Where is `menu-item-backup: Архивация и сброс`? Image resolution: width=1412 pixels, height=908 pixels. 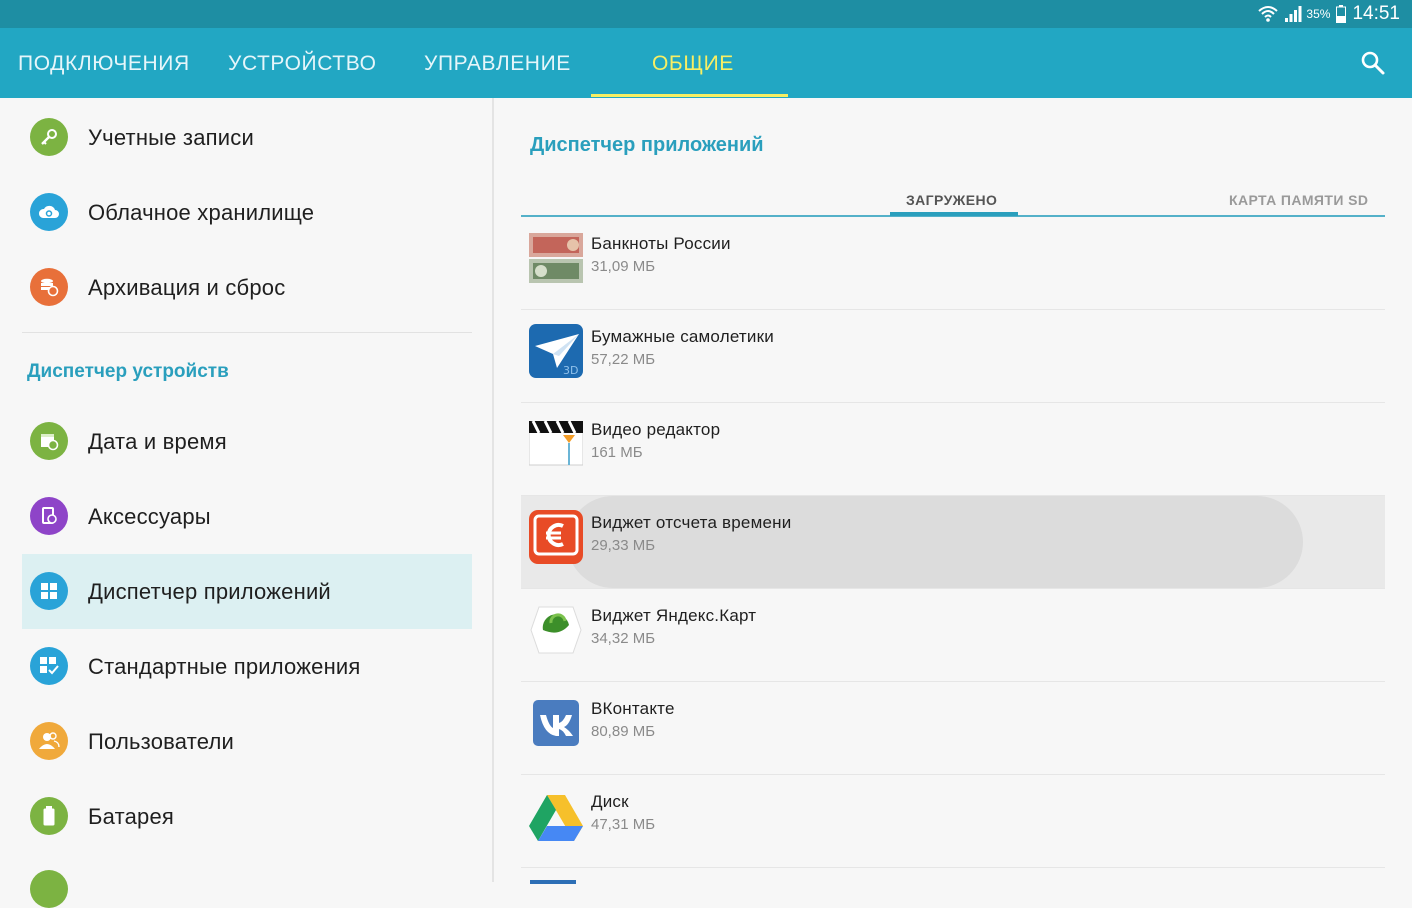
menu-item-backup: Архивация и сброс is located at coordinates (247, 287).